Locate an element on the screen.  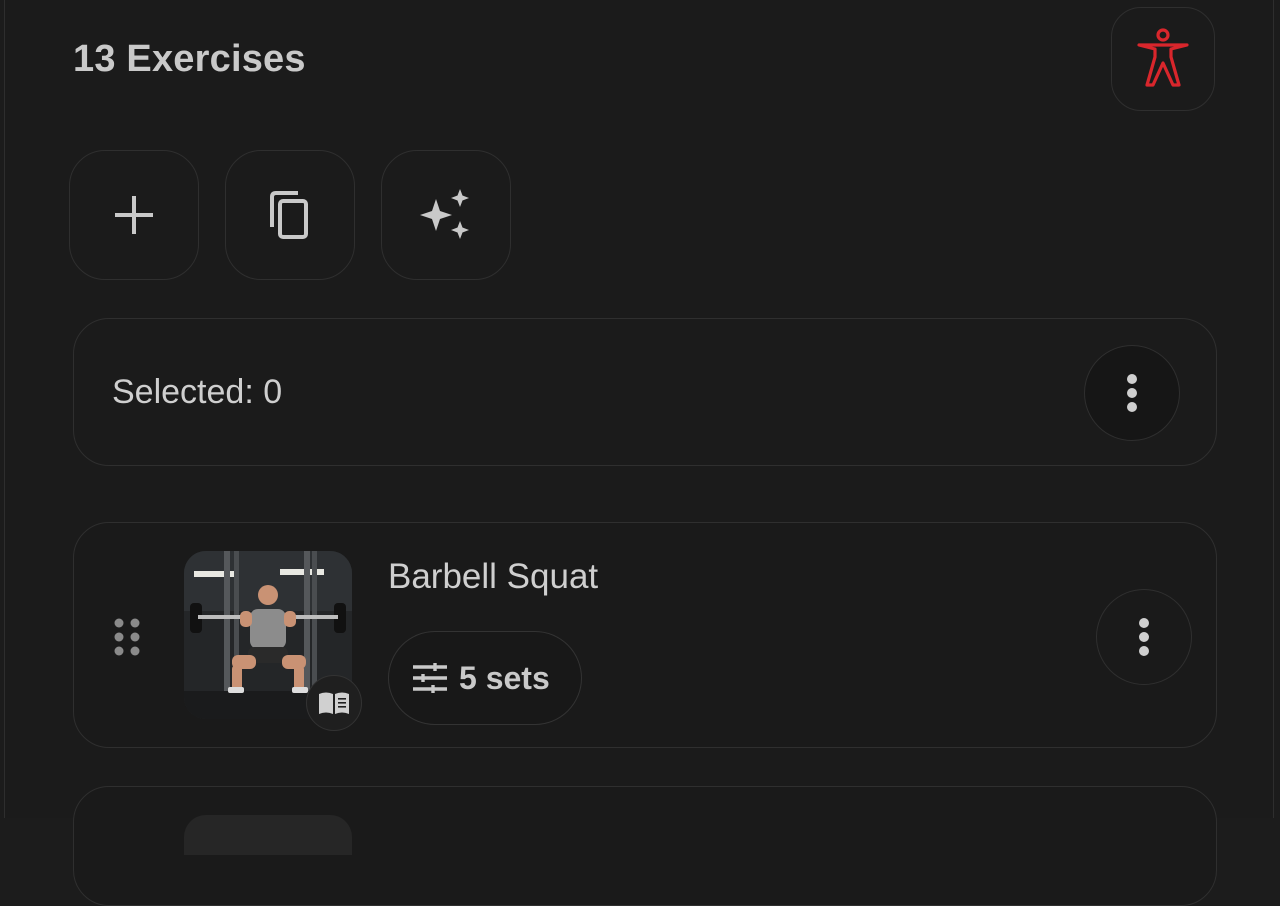
ai-generate-button is located at coordinates (446, 215).